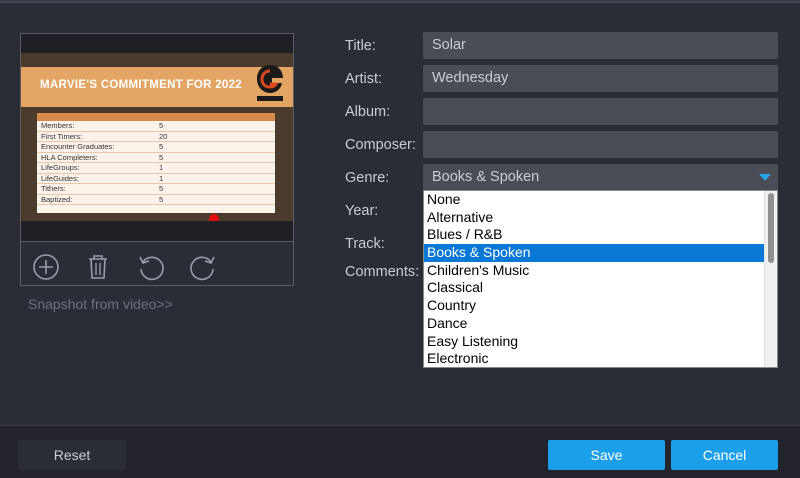  What do you see at coordinates (771, 228) in the screenshot?
I see `scrollbar-thumb` at bounding box center [771, 228].